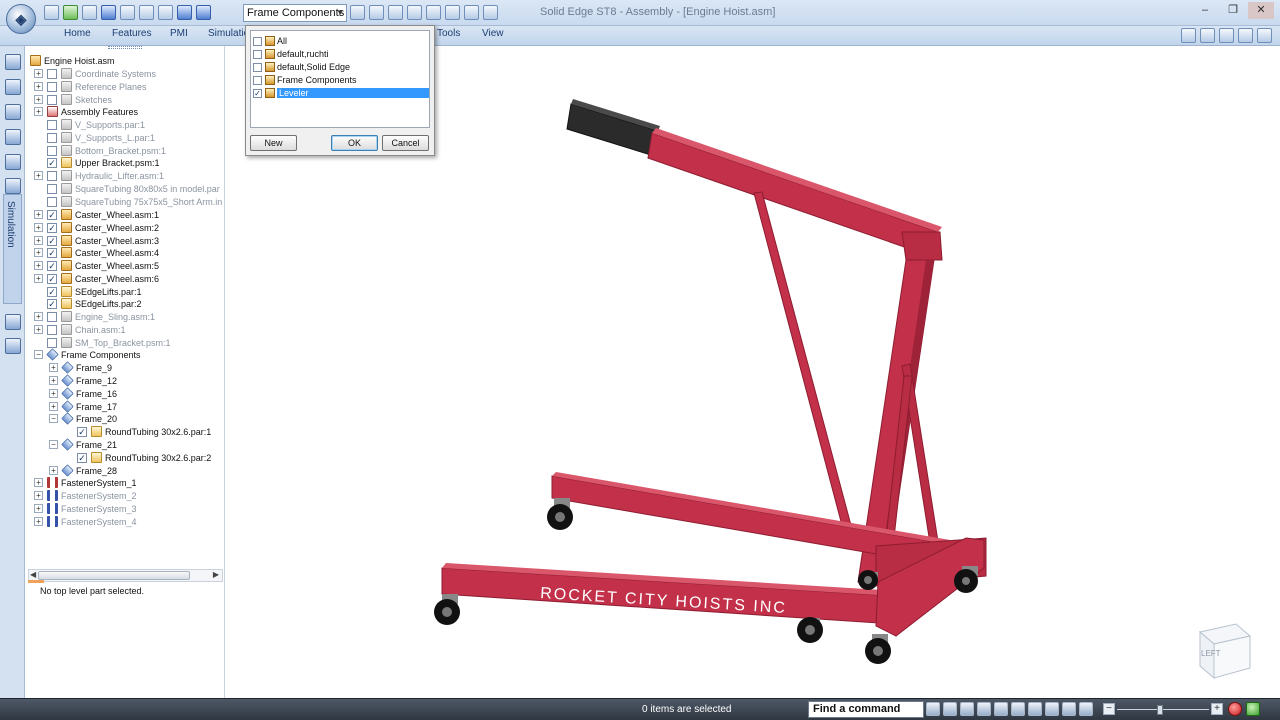 This screenshot has width=1280, height=720. What do you see at coordinates (13, 62) in the screenshot?
I see `pathfinder-icon` at bounding box center [13, 62].